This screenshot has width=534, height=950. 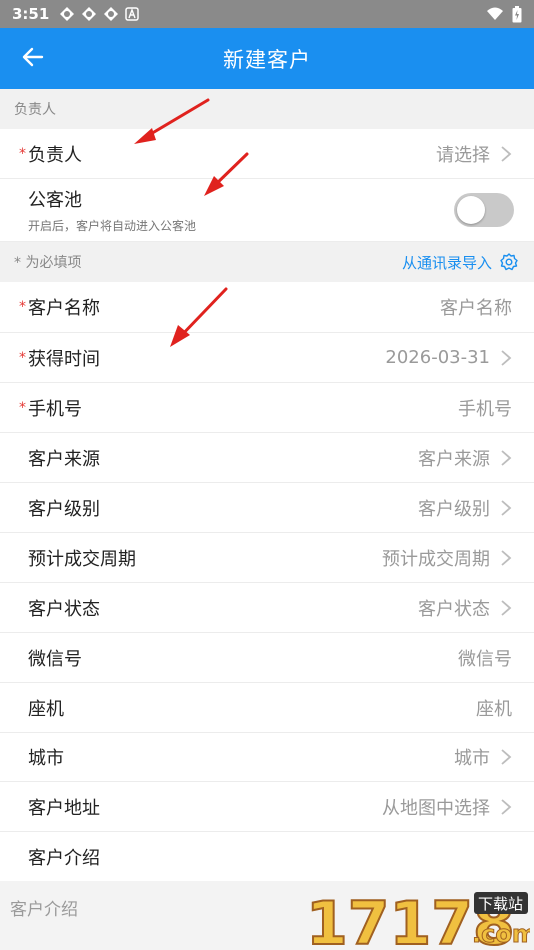 What do you see at coordinates (267, 458) in the screenshot?
I see `field-row-source: 客户来源 客户来源` at bounding box center [267, 458].